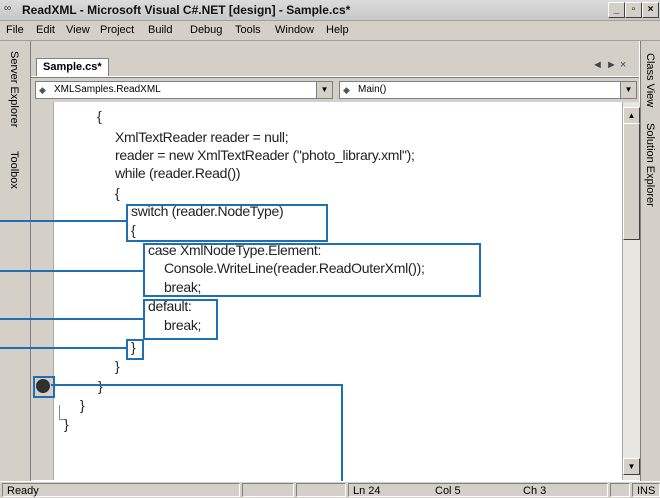 The image size is (660, 498). I want to click on scroll-up-button: ▲, so click(631, 115).